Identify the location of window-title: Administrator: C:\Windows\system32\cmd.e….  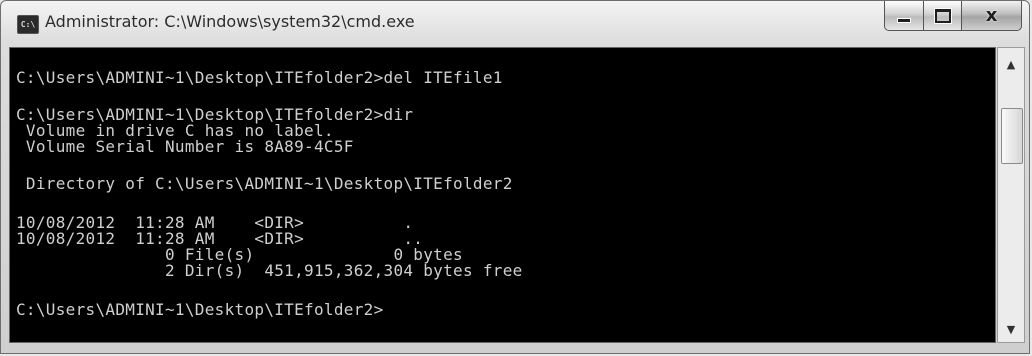
(230, 21).